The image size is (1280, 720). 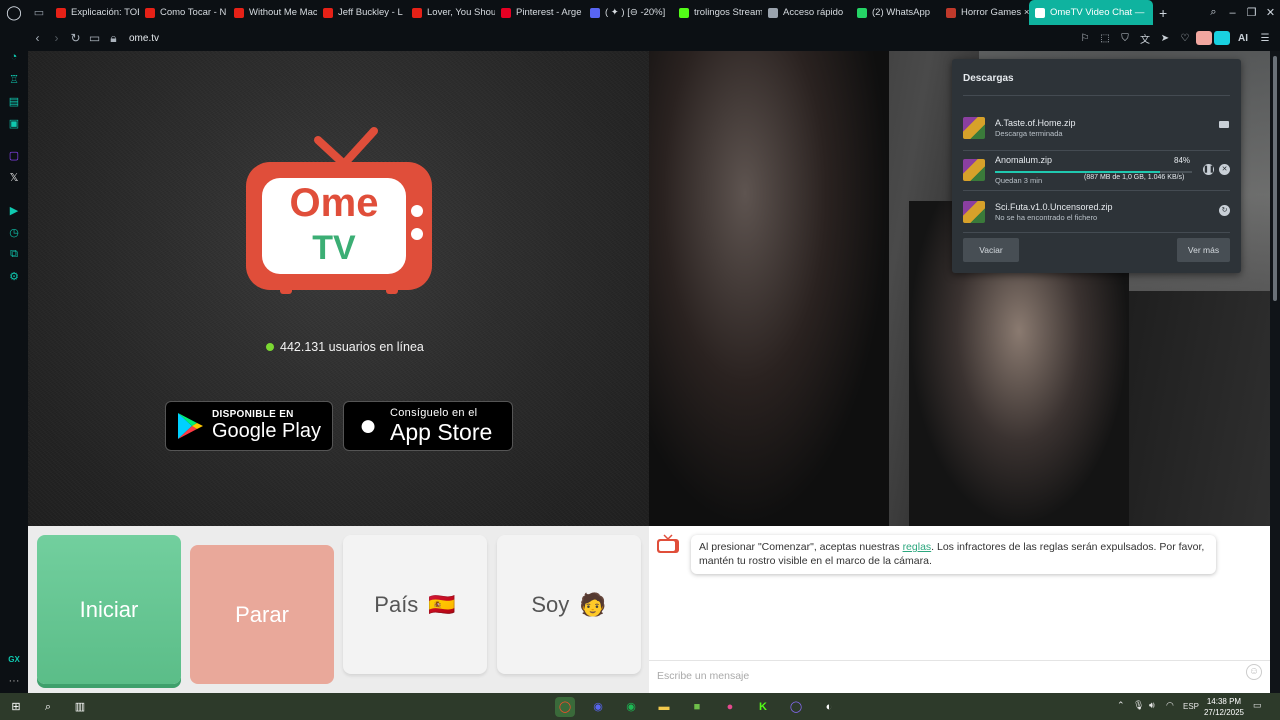 What do you see at coordinates (628, 12) in the screenshot?
I see `browser-tab: ( ✦ ) [⊖ -20%]` at bounding box center [628, 12].